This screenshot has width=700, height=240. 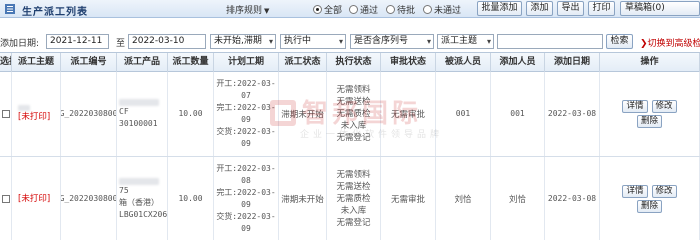 I want to click on filter-all-radio: 全部, so click(x=327, y=9).